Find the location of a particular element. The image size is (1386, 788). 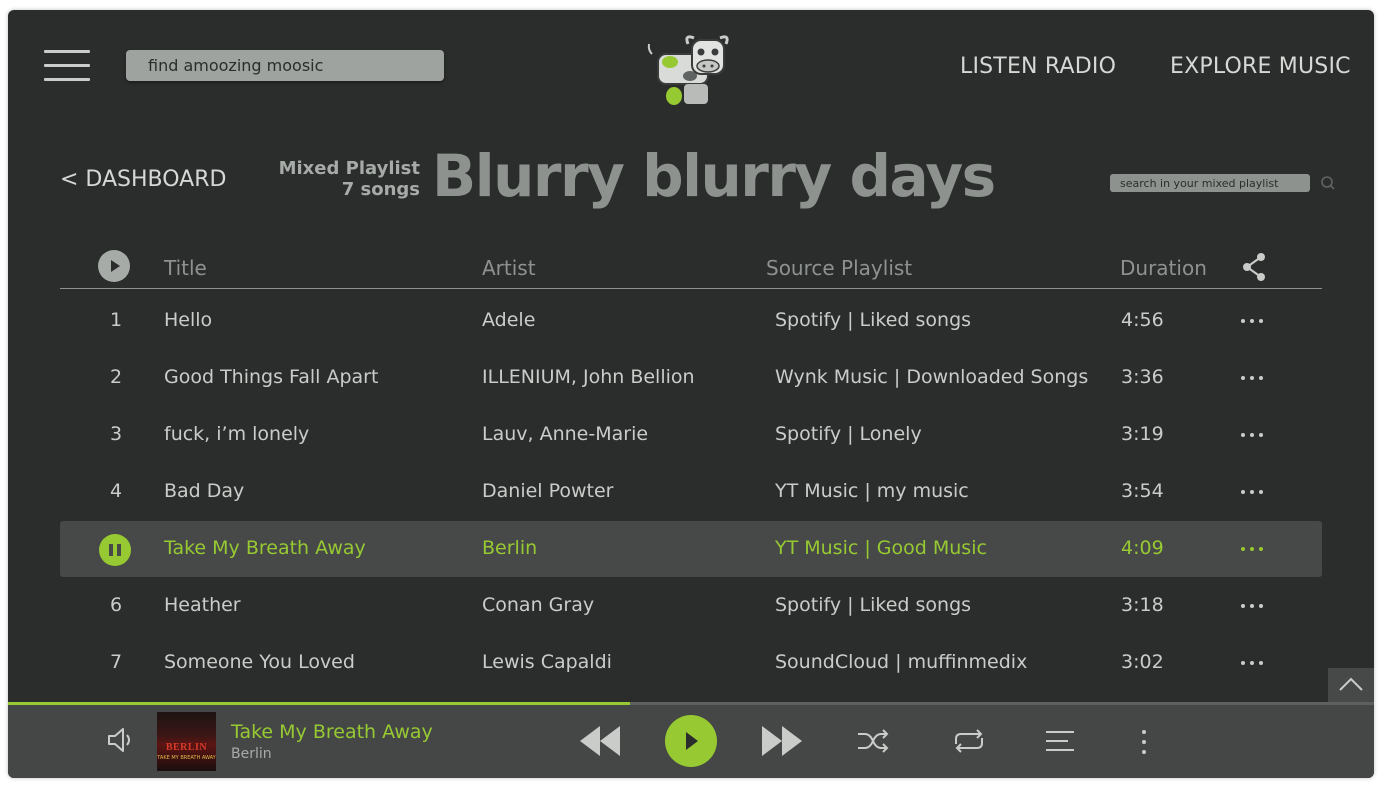

track-number: 2 is located at coordinates (116, 377).